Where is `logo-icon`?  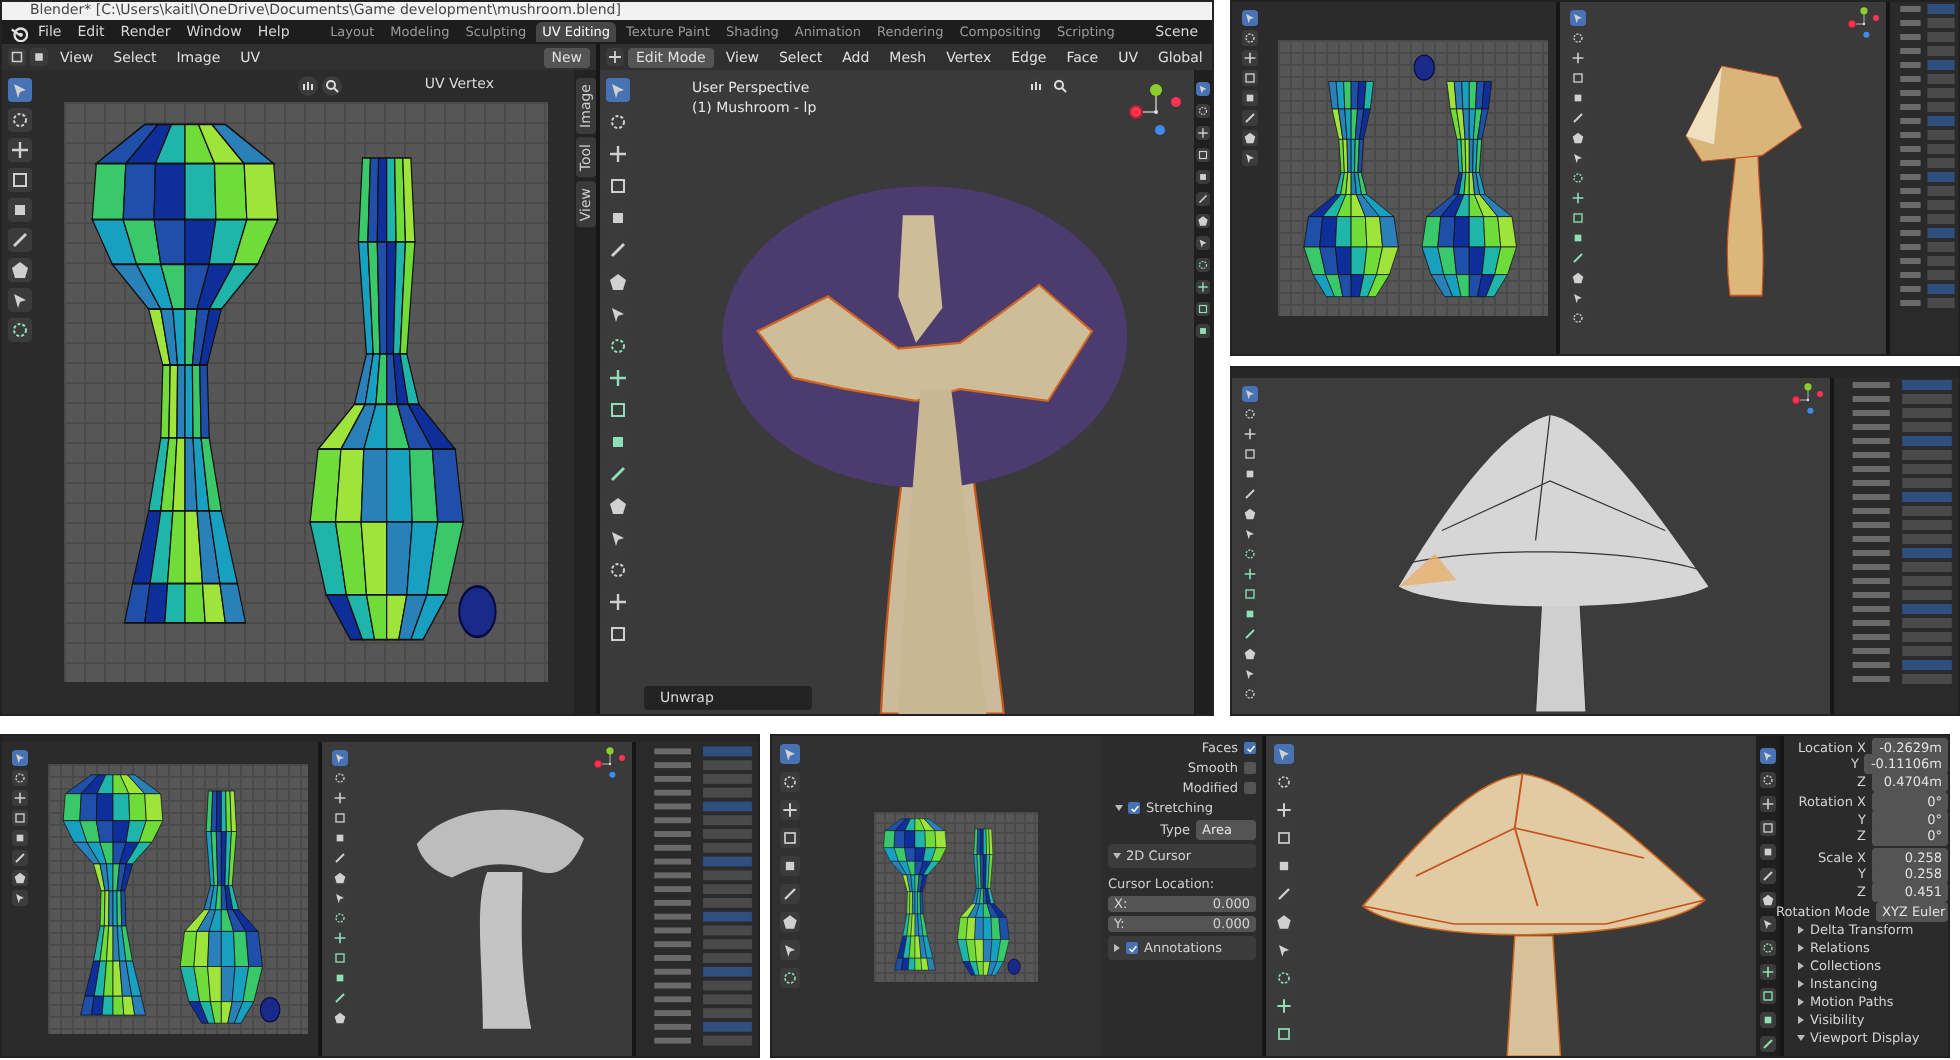 logo-icon is located at coordinates (19, 32).